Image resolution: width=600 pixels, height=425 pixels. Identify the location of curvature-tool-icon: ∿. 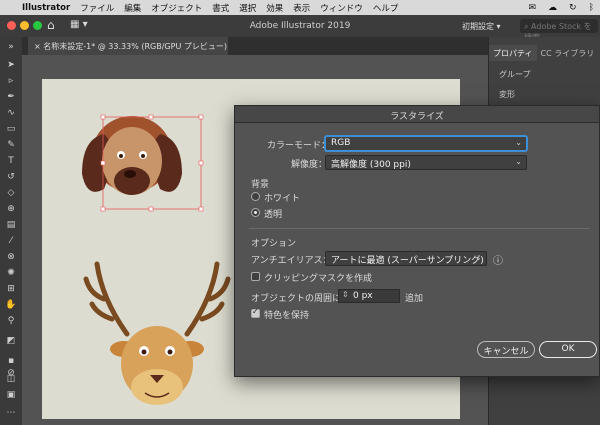
(11, 113).